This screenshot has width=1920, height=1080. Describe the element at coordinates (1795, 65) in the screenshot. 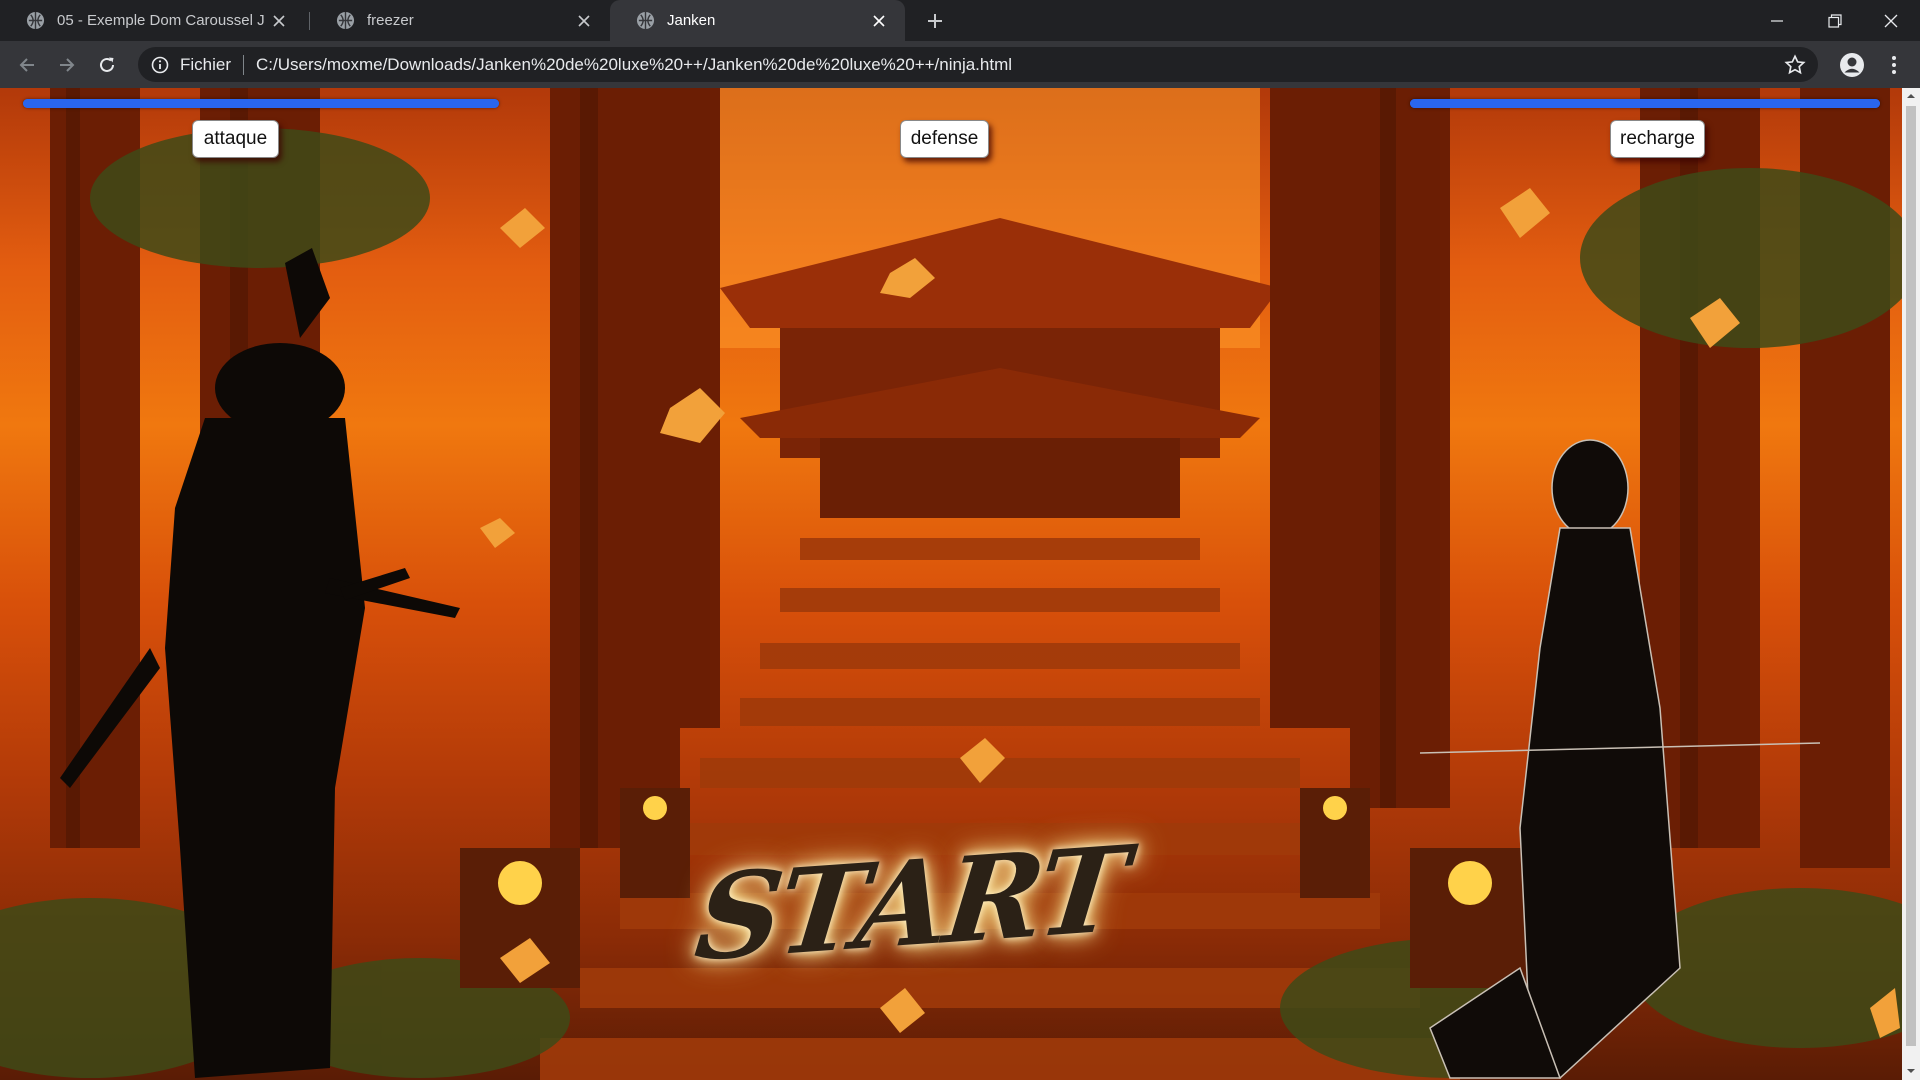

I see `star-icon` at that location.